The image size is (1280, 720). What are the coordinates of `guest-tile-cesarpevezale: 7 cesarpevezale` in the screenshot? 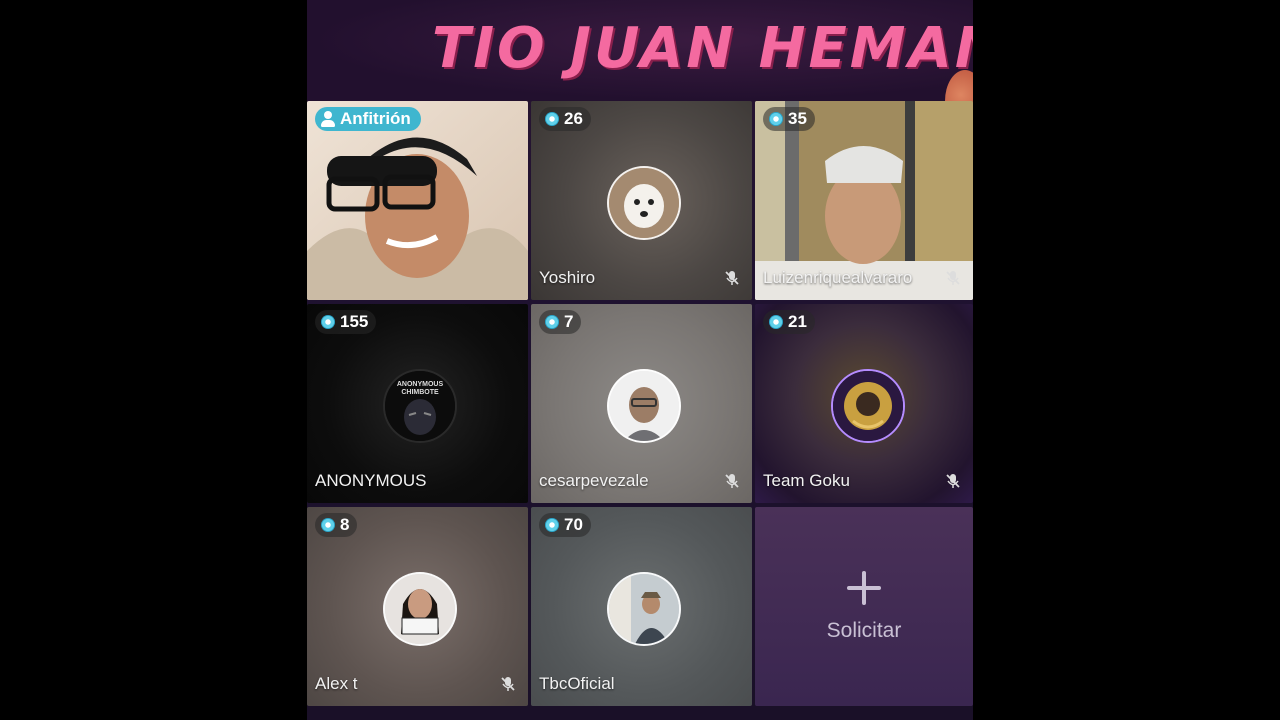 It's located at (641, 403).